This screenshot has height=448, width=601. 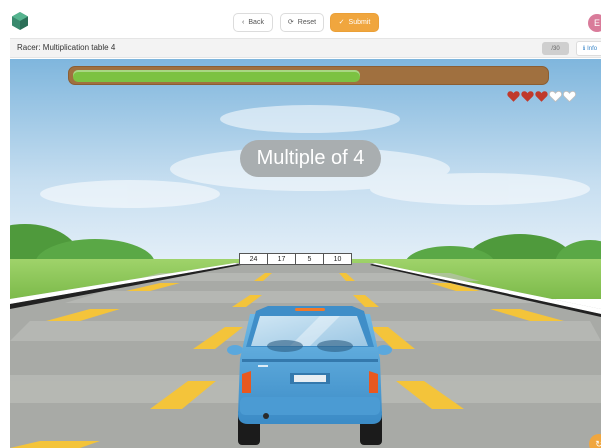 I want to click on question-prompt: Multiple of 4, so click(x=310, y=158).